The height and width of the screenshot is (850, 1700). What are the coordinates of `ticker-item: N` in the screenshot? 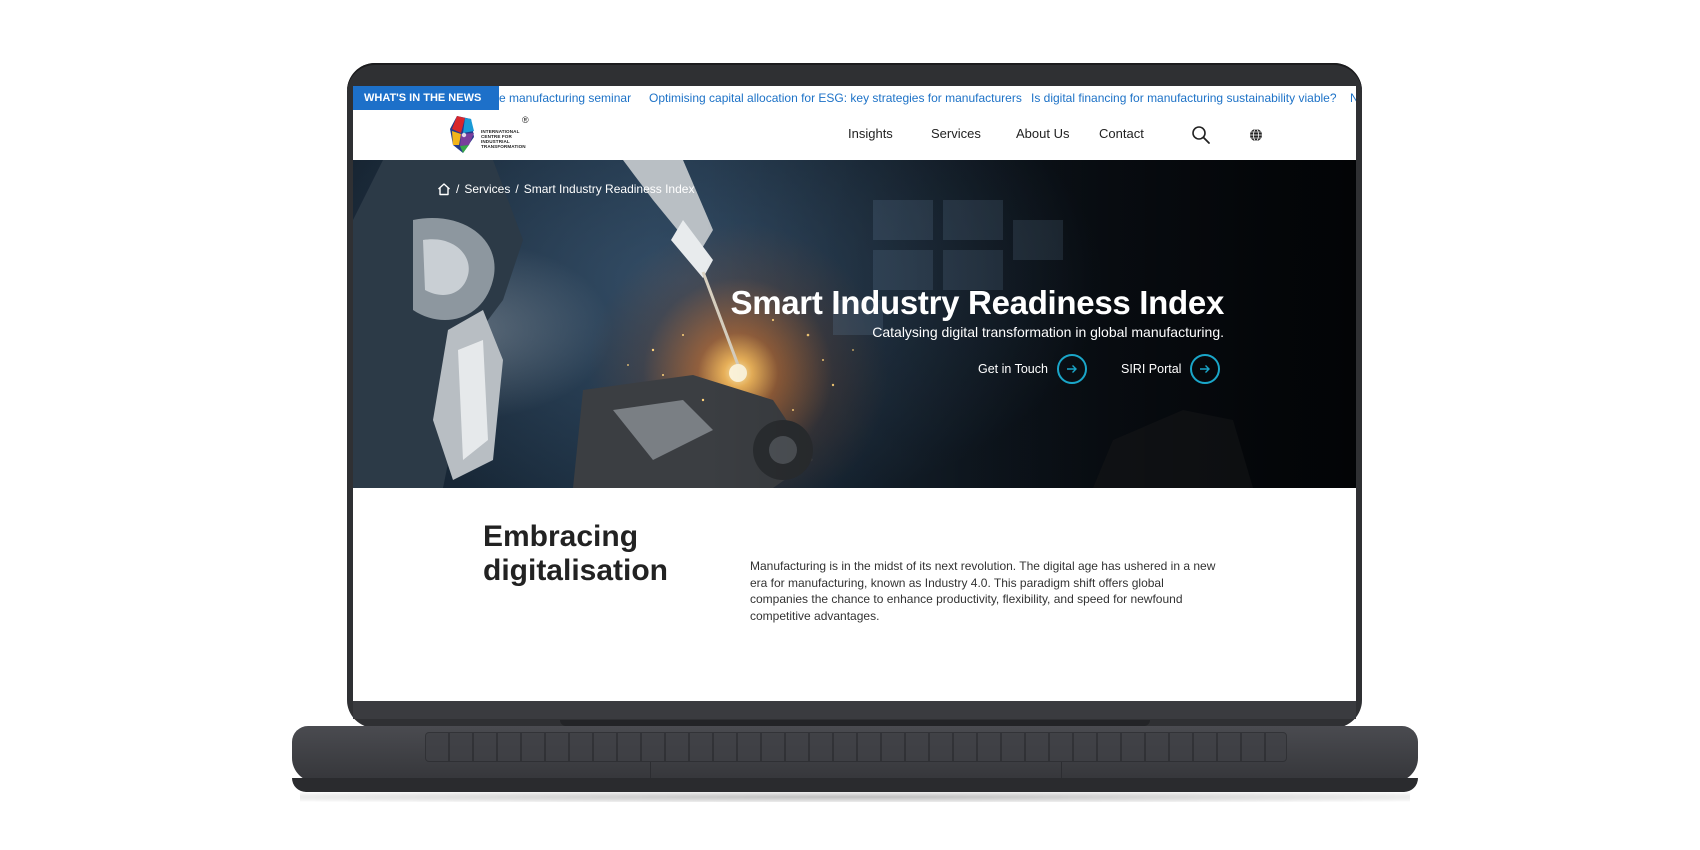 It's located at (1353, 98).